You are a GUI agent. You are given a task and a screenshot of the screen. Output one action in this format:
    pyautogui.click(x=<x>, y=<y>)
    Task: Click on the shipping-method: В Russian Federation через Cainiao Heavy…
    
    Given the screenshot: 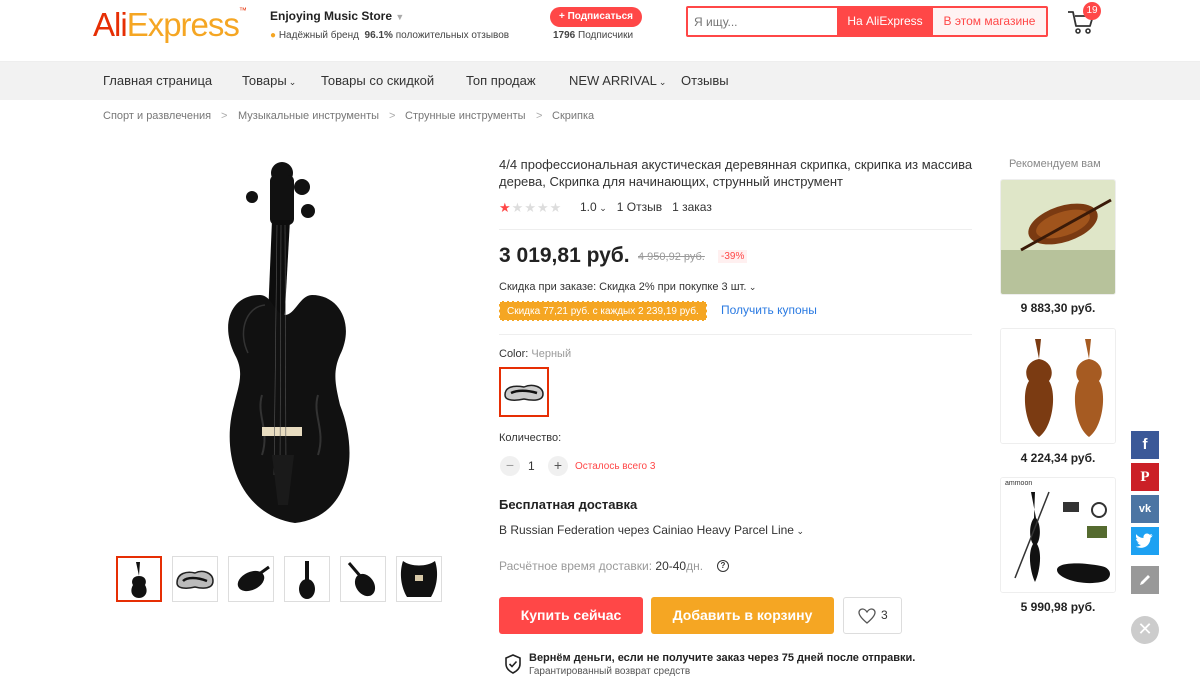 What is the action you would take?
    pyautogui.click(x=651, y=530)
    